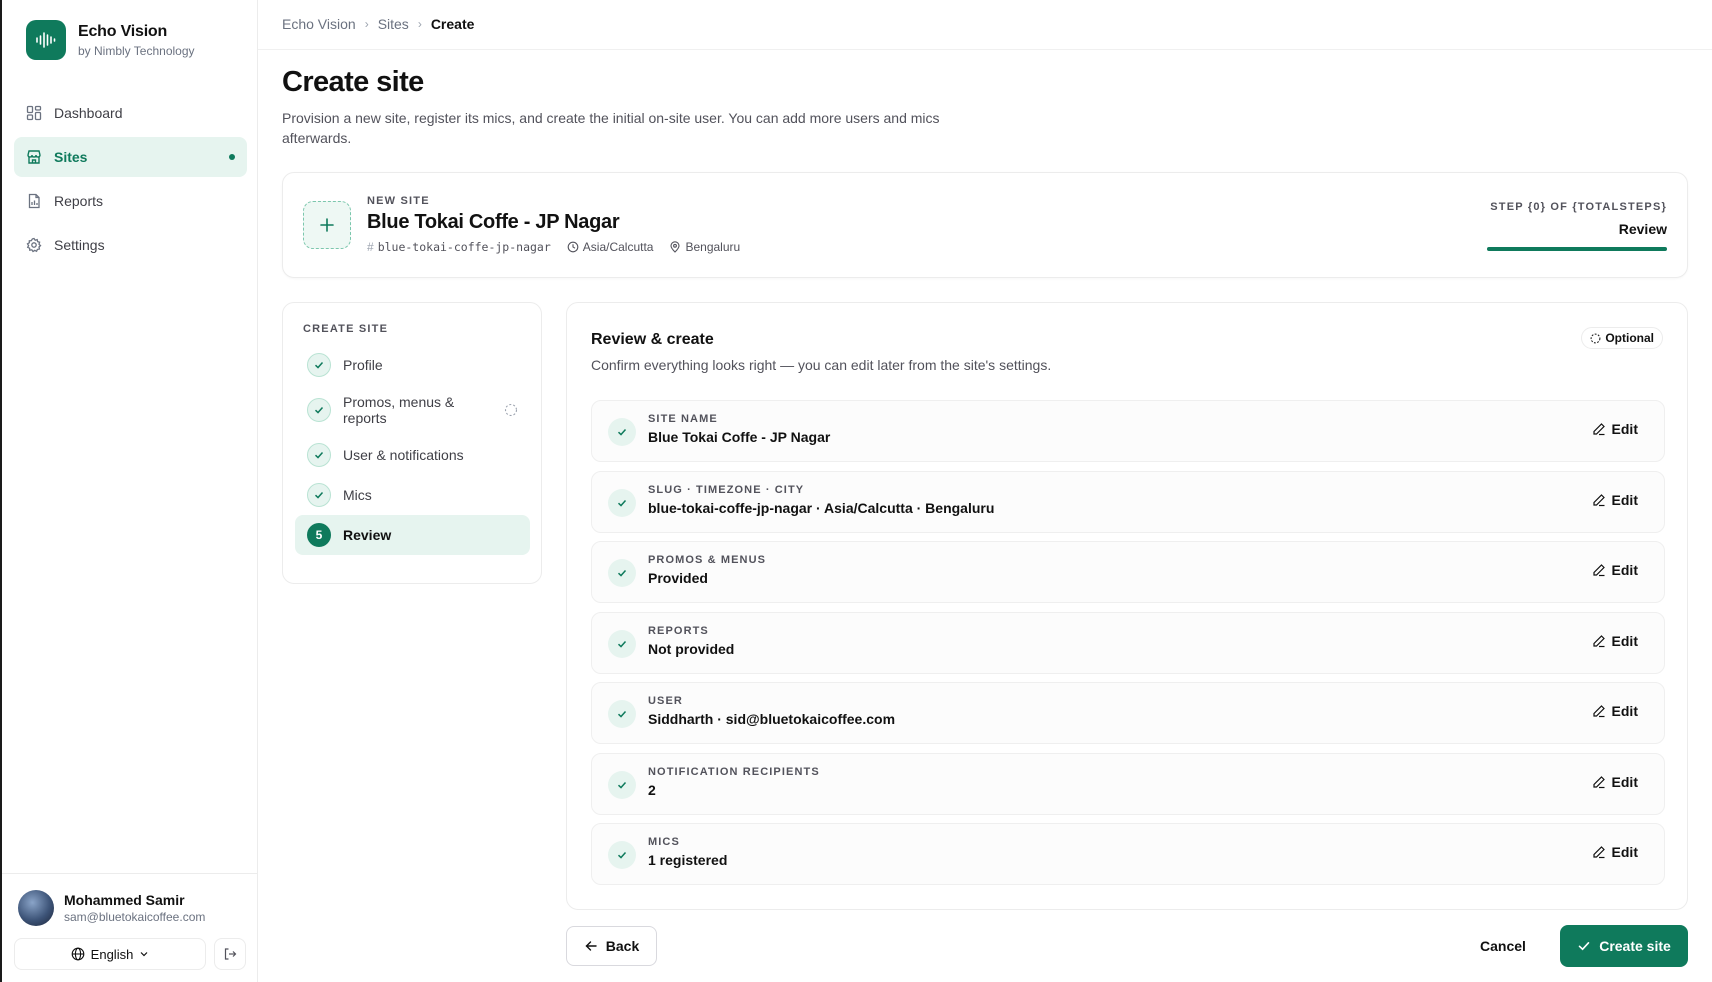  I want to click on step-item-profile: Profile, so click(412, 365).